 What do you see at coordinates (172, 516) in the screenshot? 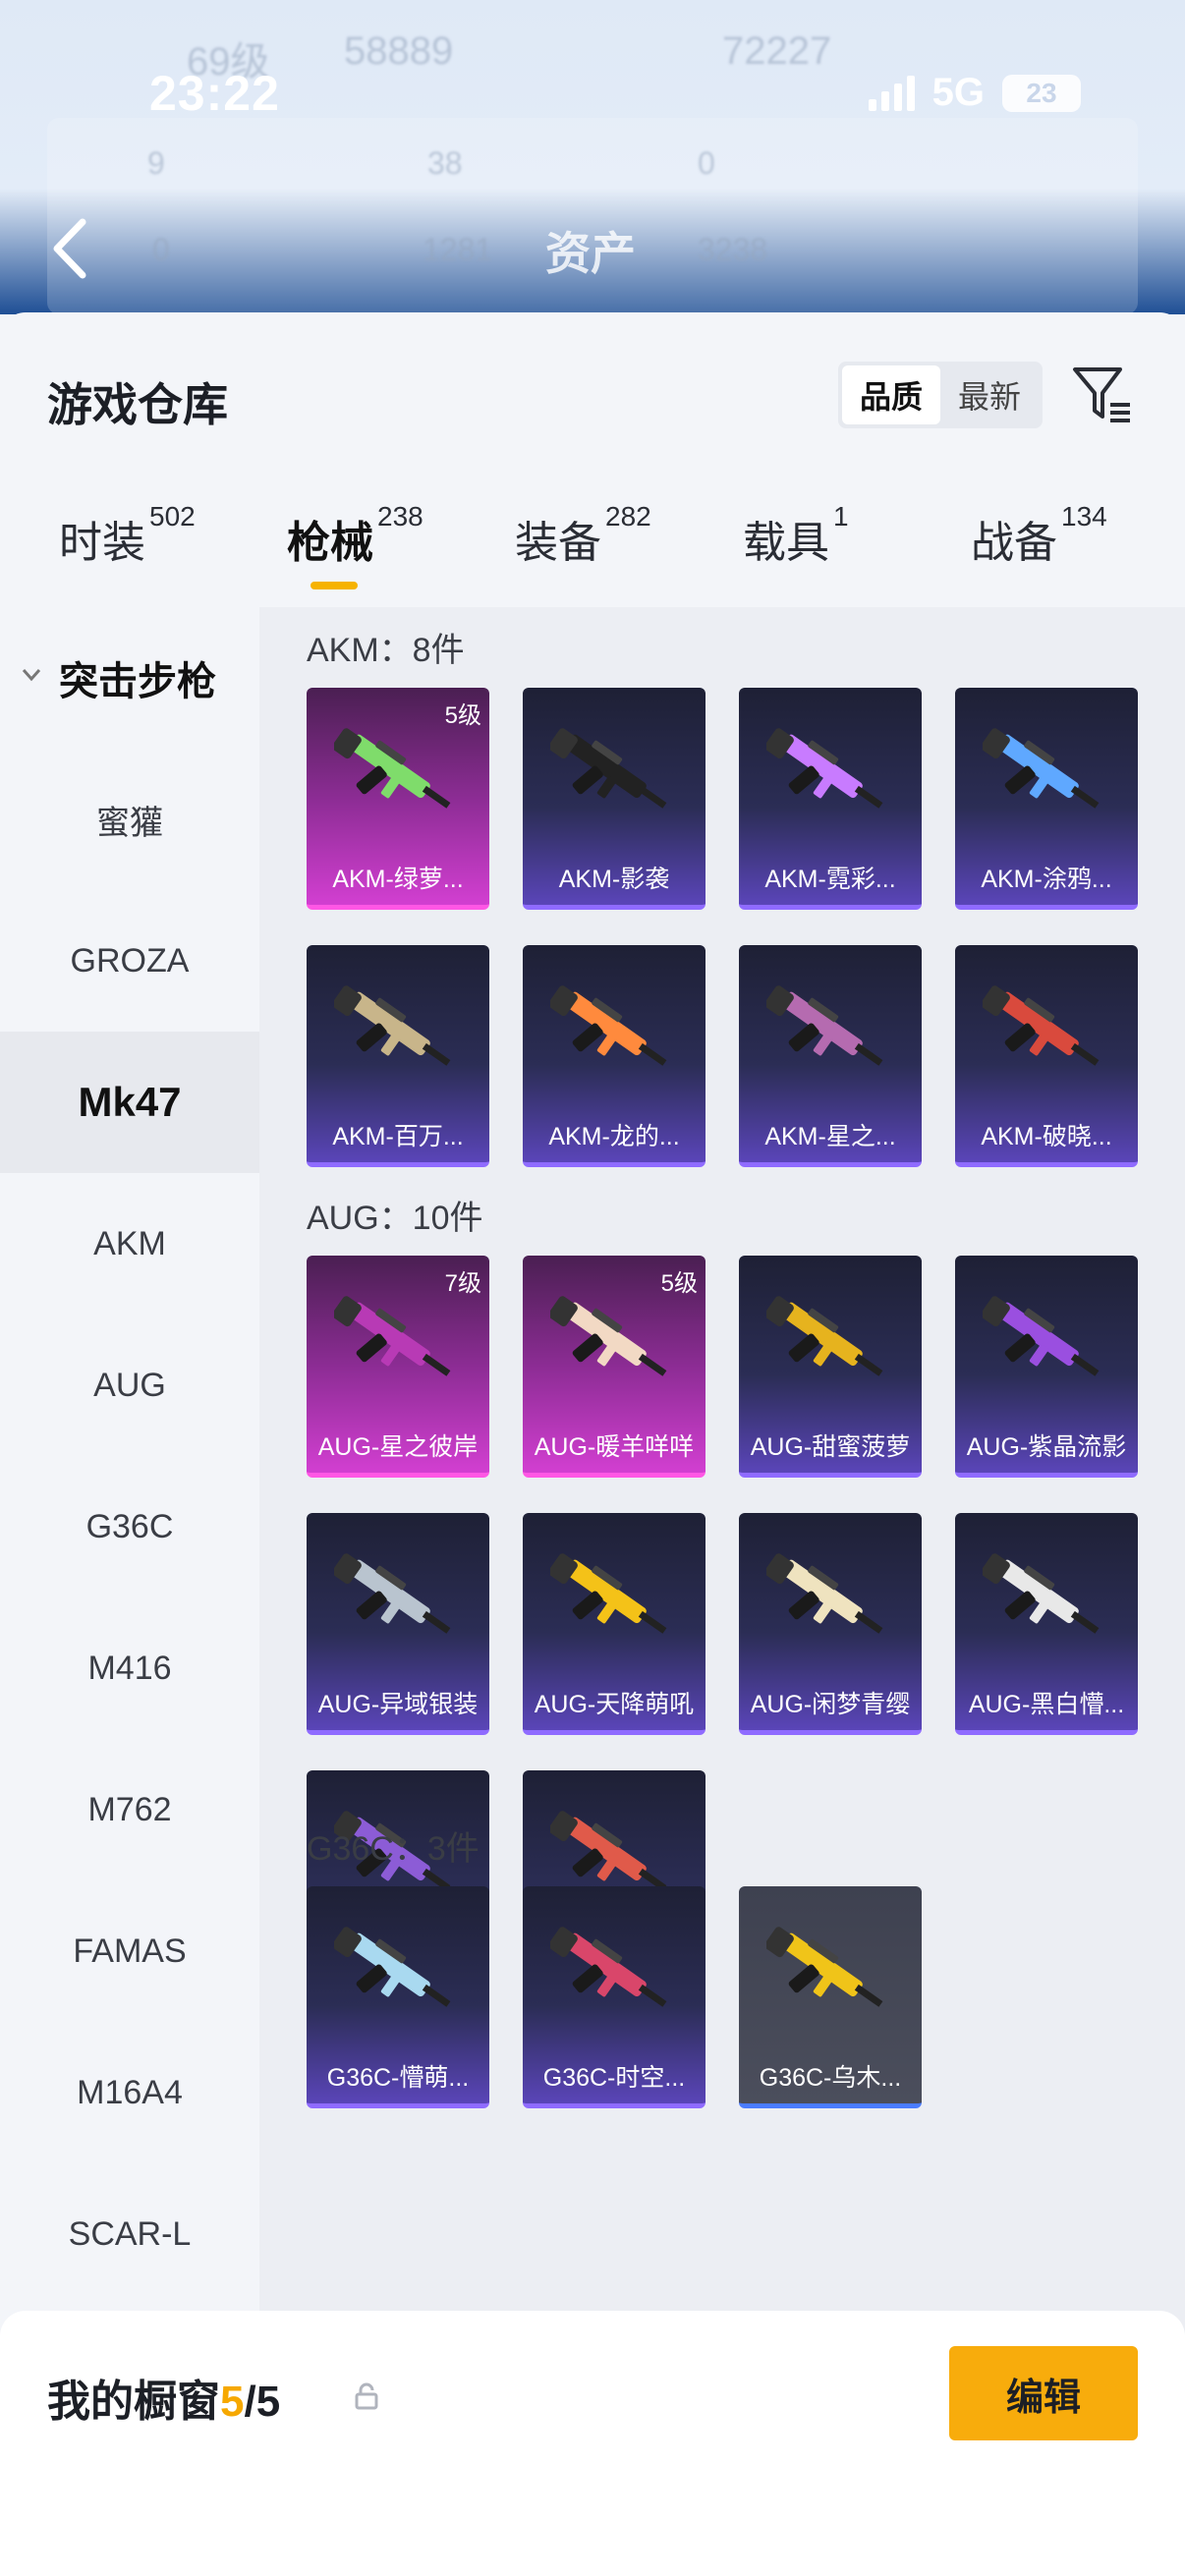
I see `tab-count: 502` at bounding box center [172, 516].